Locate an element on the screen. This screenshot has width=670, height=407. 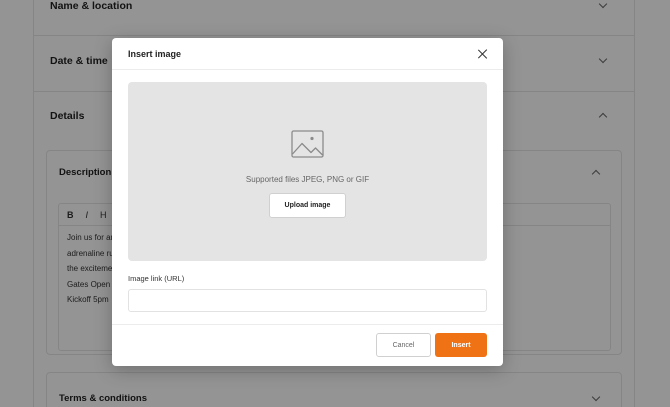
insert-button: Insert is located at coordinates (461, 345).